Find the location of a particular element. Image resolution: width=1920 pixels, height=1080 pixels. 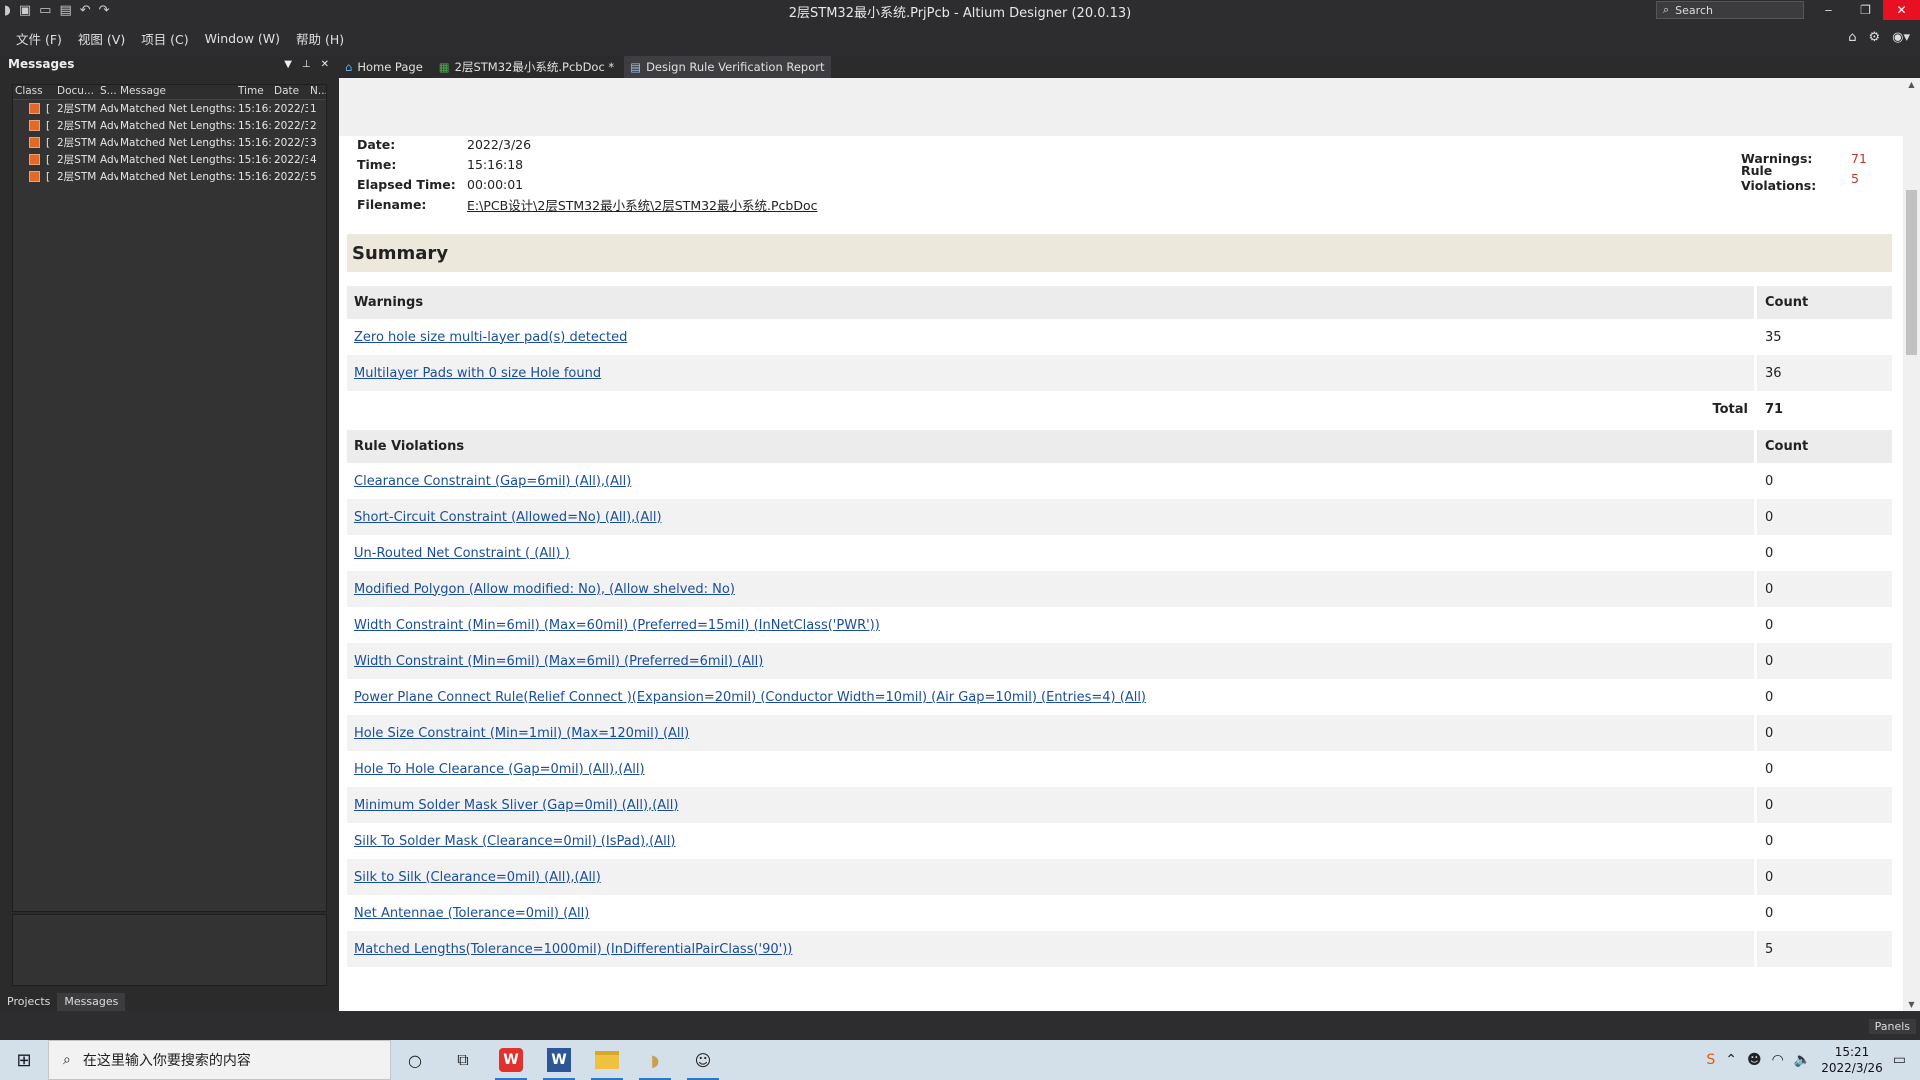

rule-link: Net Antennae (Tolerance=0mil) (All) is located at coordinates (471, 913).